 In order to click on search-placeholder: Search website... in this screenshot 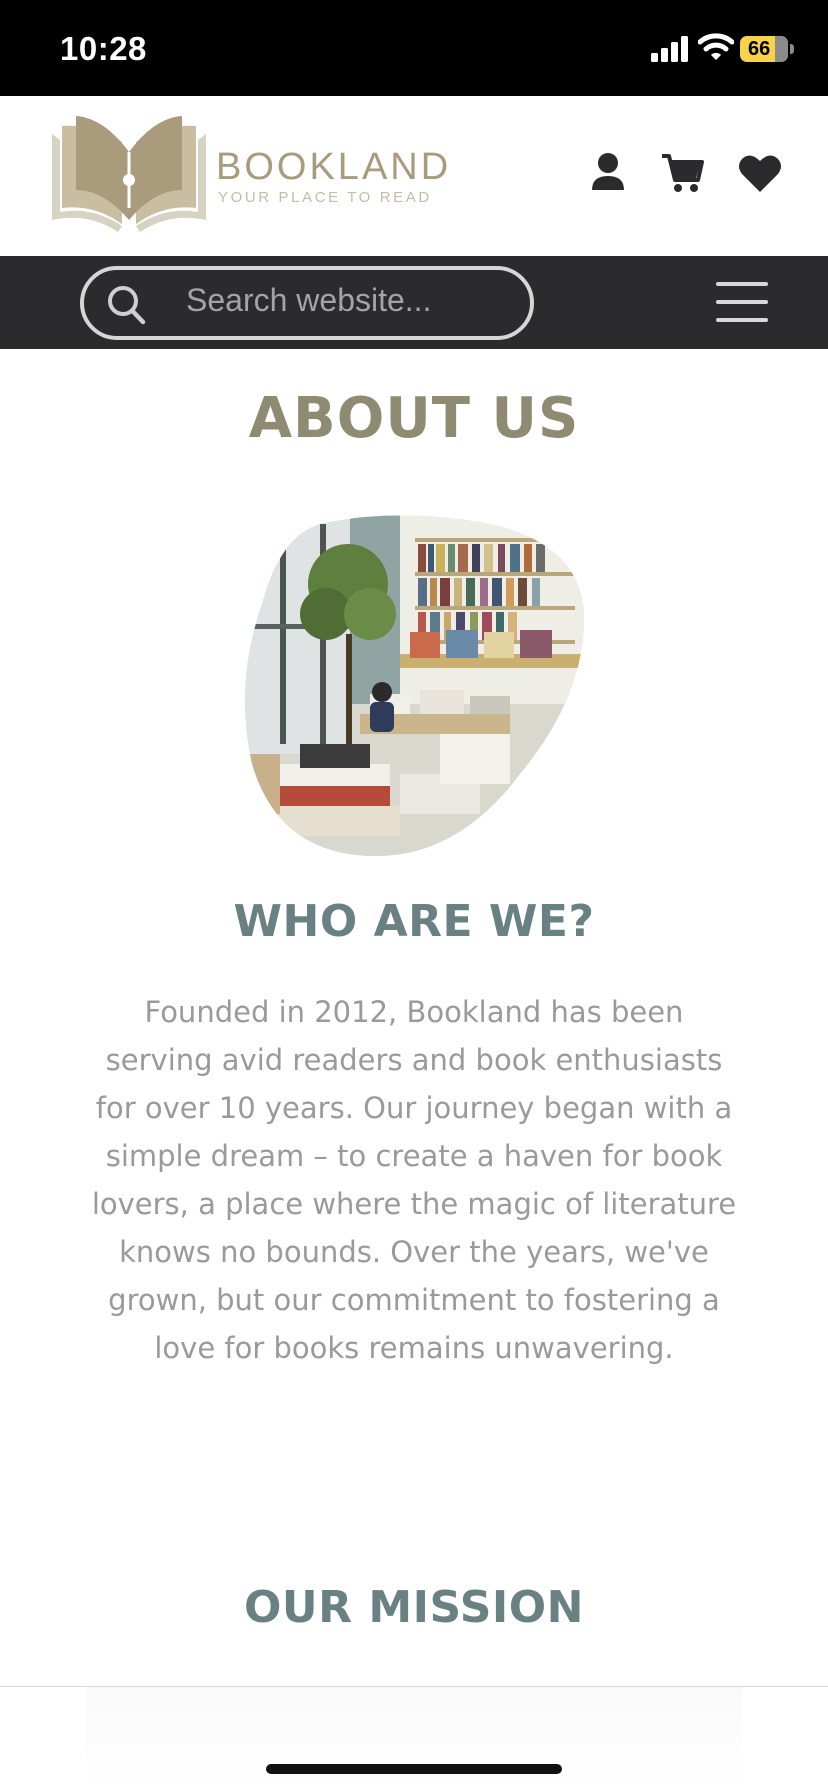, I will do `click(308, 300)`.